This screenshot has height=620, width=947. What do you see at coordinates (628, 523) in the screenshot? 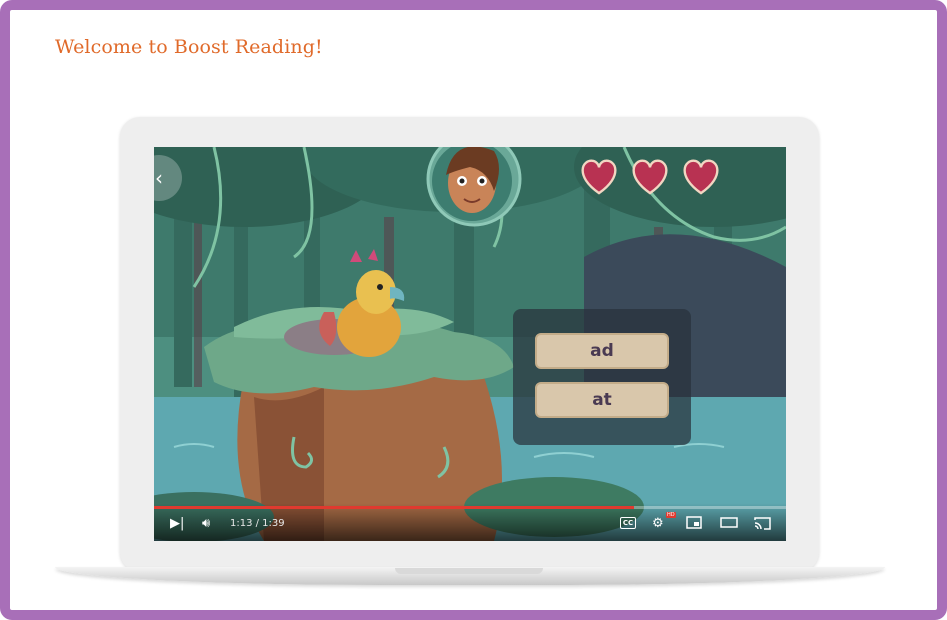
I see `captions-button: CC` at bounding box center [628, 523].